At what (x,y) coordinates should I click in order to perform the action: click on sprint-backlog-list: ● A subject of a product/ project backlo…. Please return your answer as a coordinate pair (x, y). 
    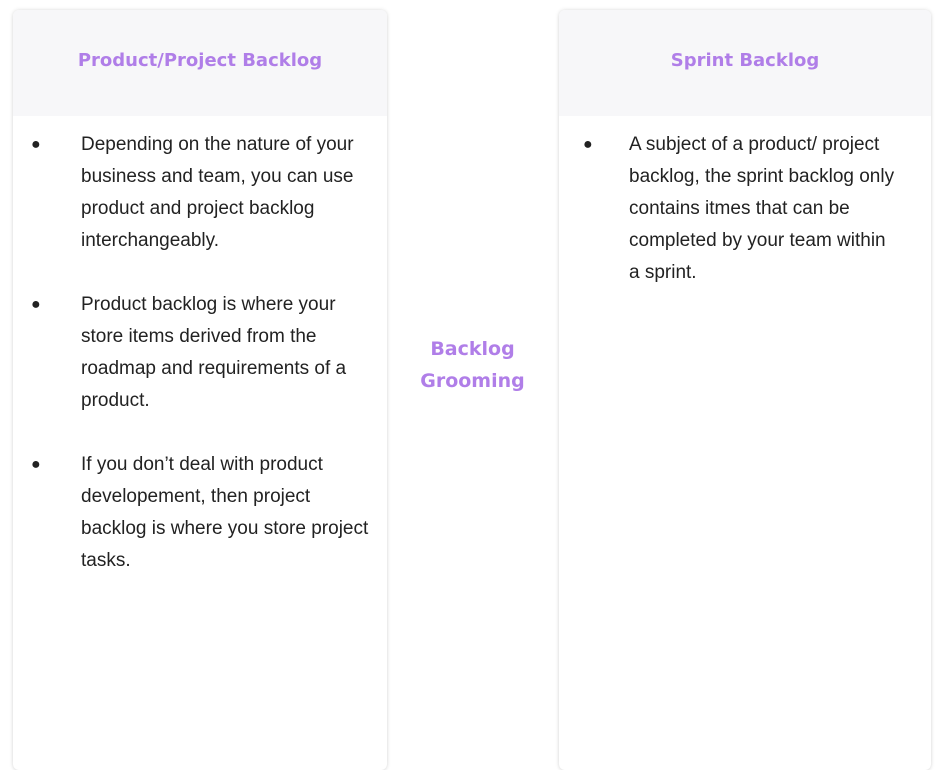
    Looking at the image, I should click on (745, 202).